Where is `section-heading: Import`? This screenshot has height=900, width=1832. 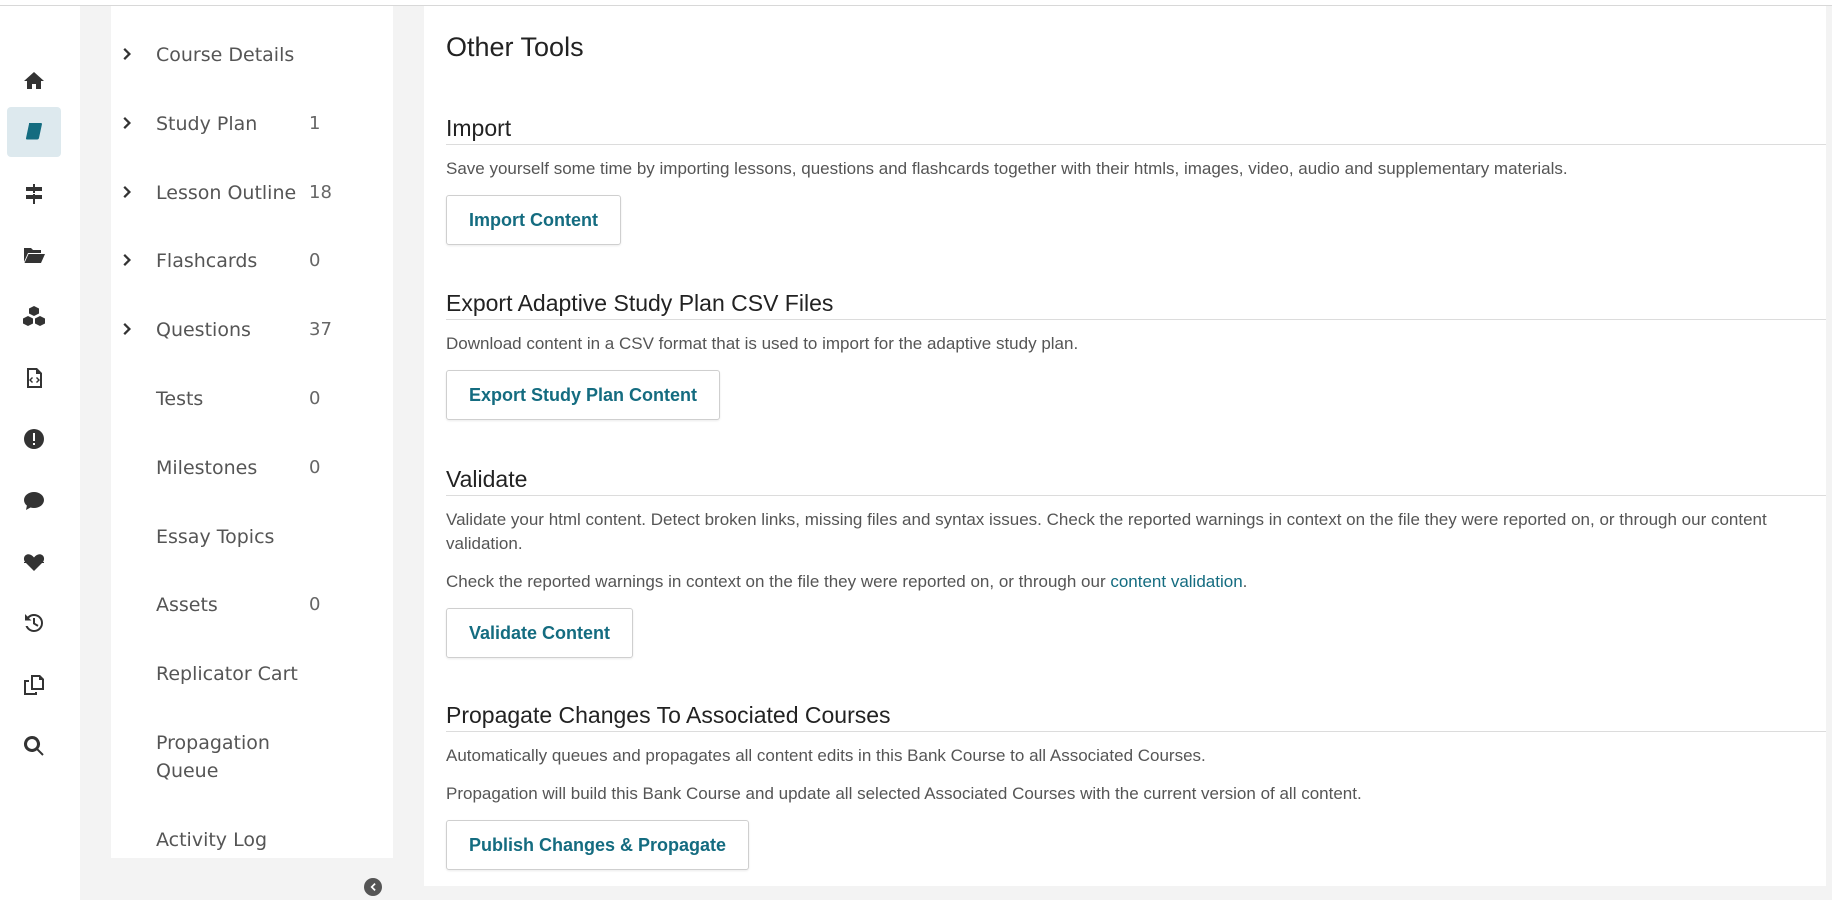
section-heading: Import is located at coordinates (1136, 129).